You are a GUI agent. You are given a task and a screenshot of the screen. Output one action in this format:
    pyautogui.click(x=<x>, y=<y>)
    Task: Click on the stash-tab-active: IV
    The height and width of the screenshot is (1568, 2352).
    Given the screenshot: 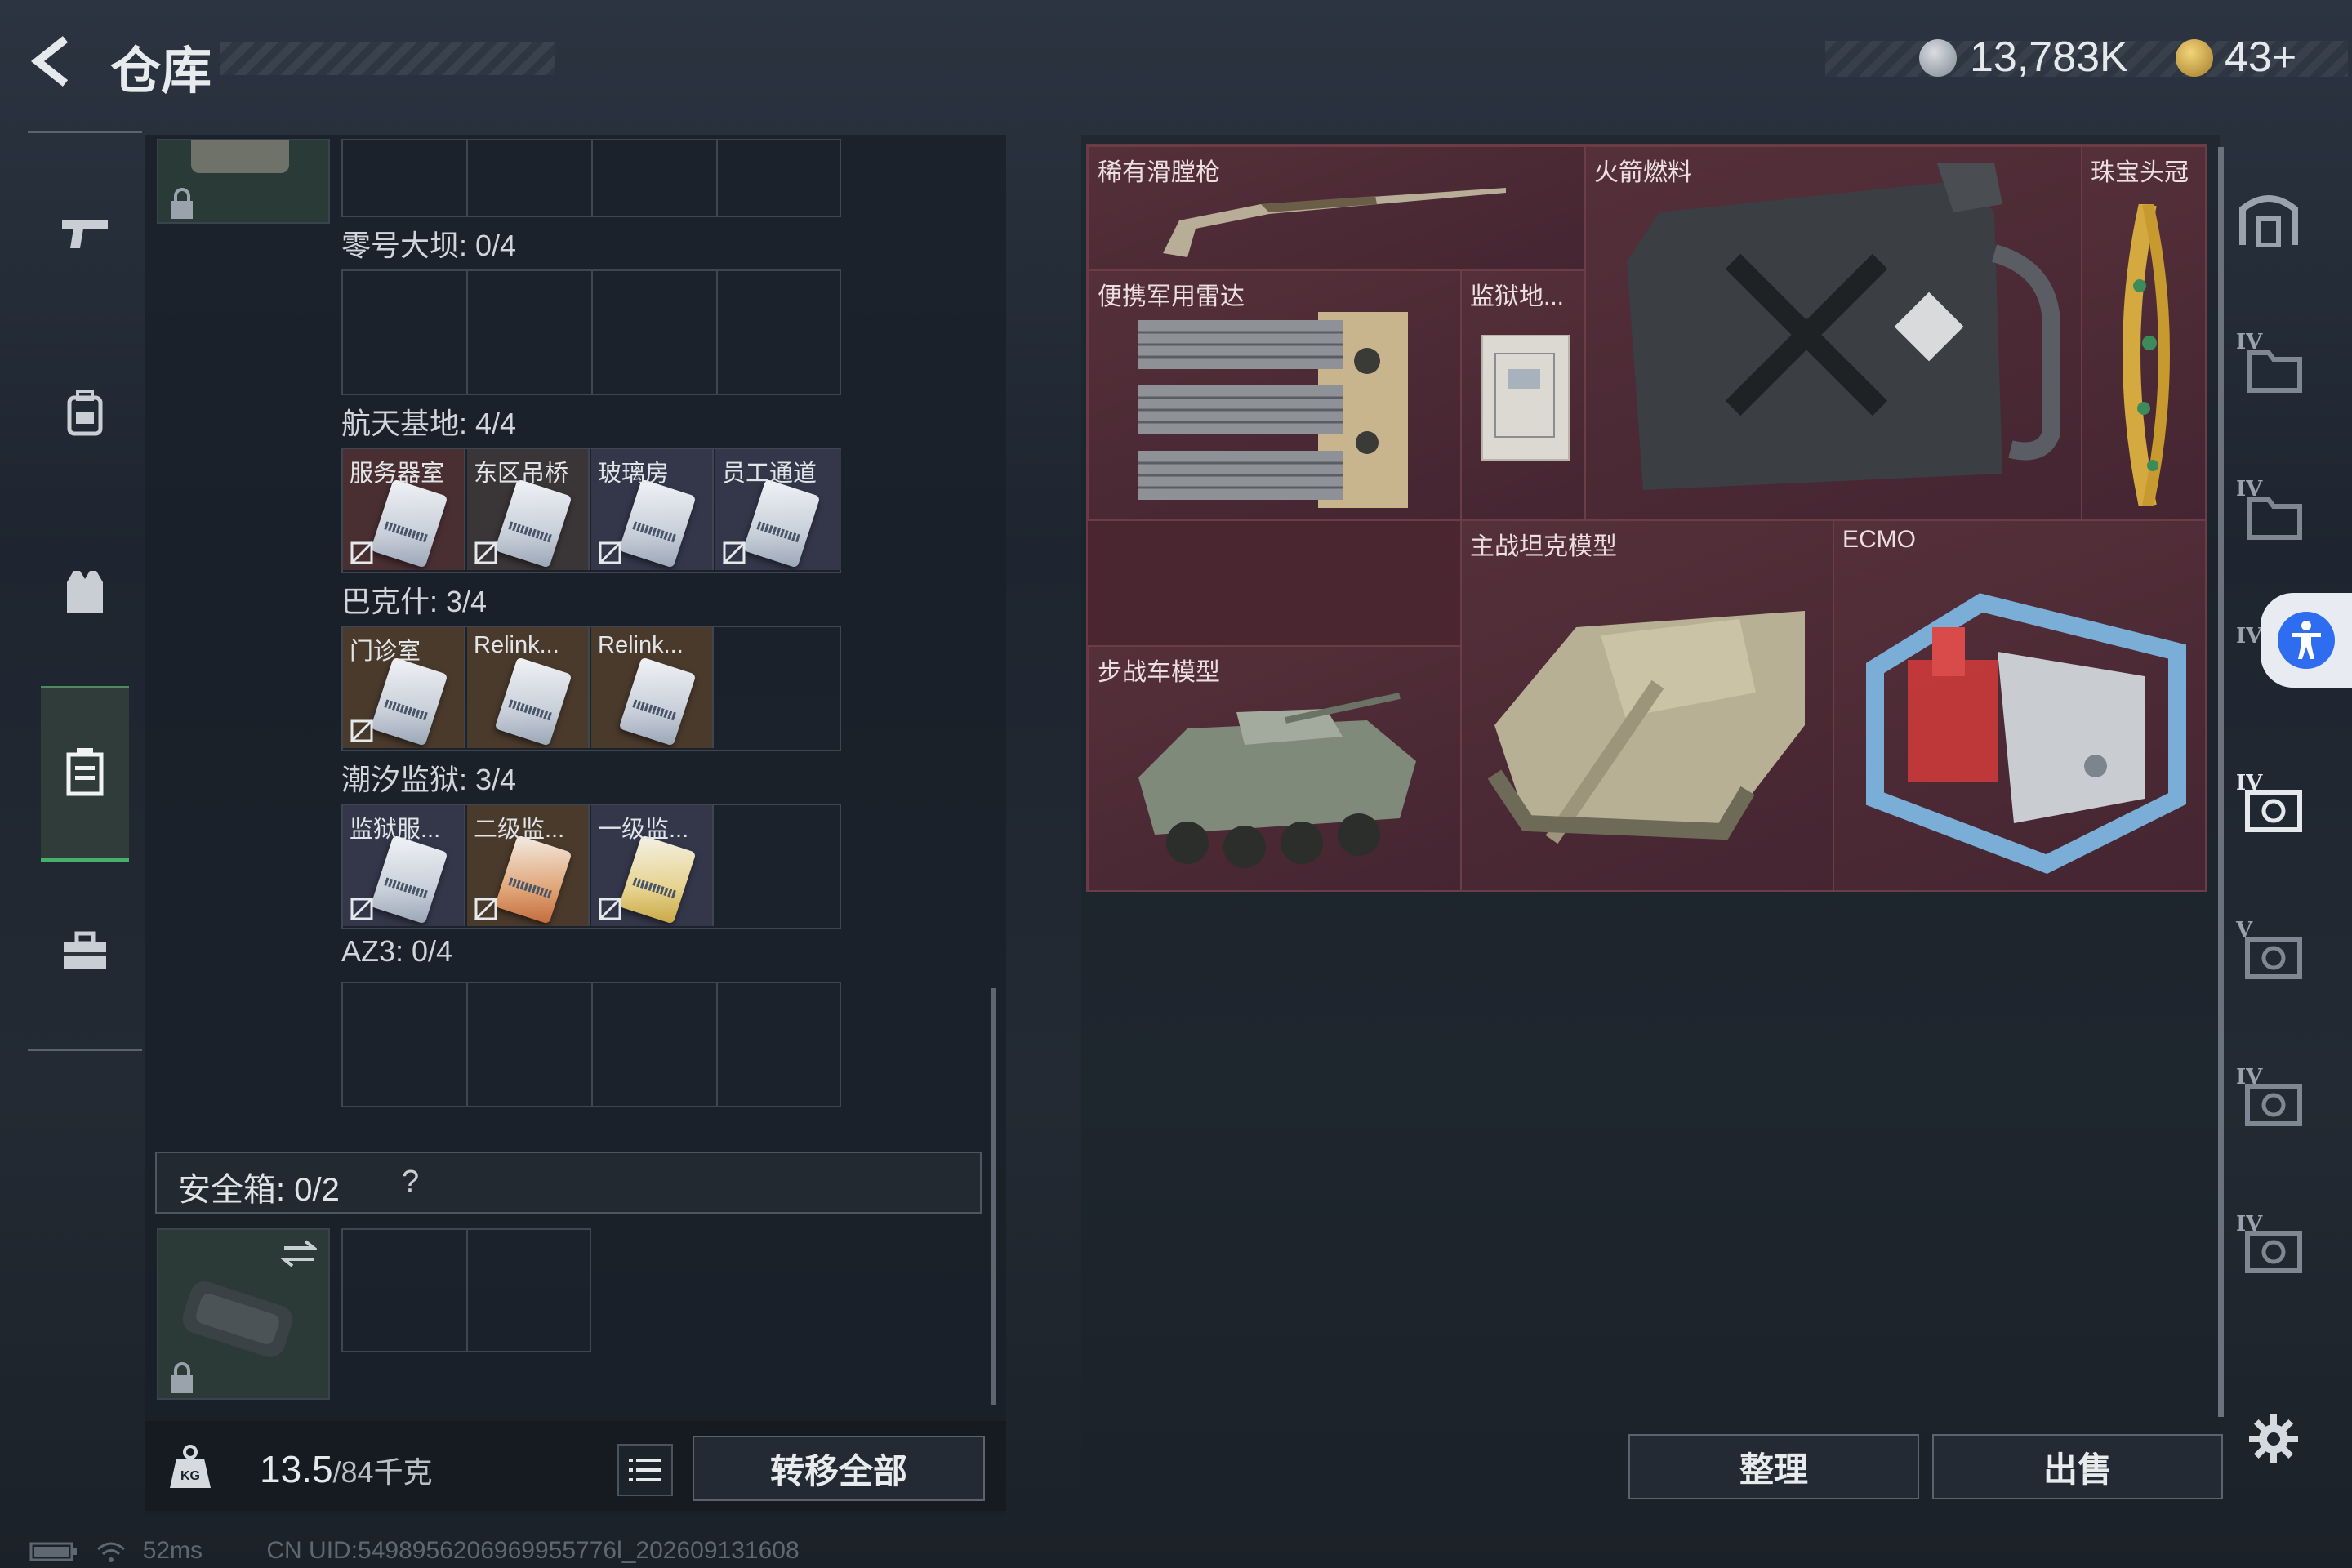 What is the action you would take?
    pyautogui.click(x=2277, y=807)
    